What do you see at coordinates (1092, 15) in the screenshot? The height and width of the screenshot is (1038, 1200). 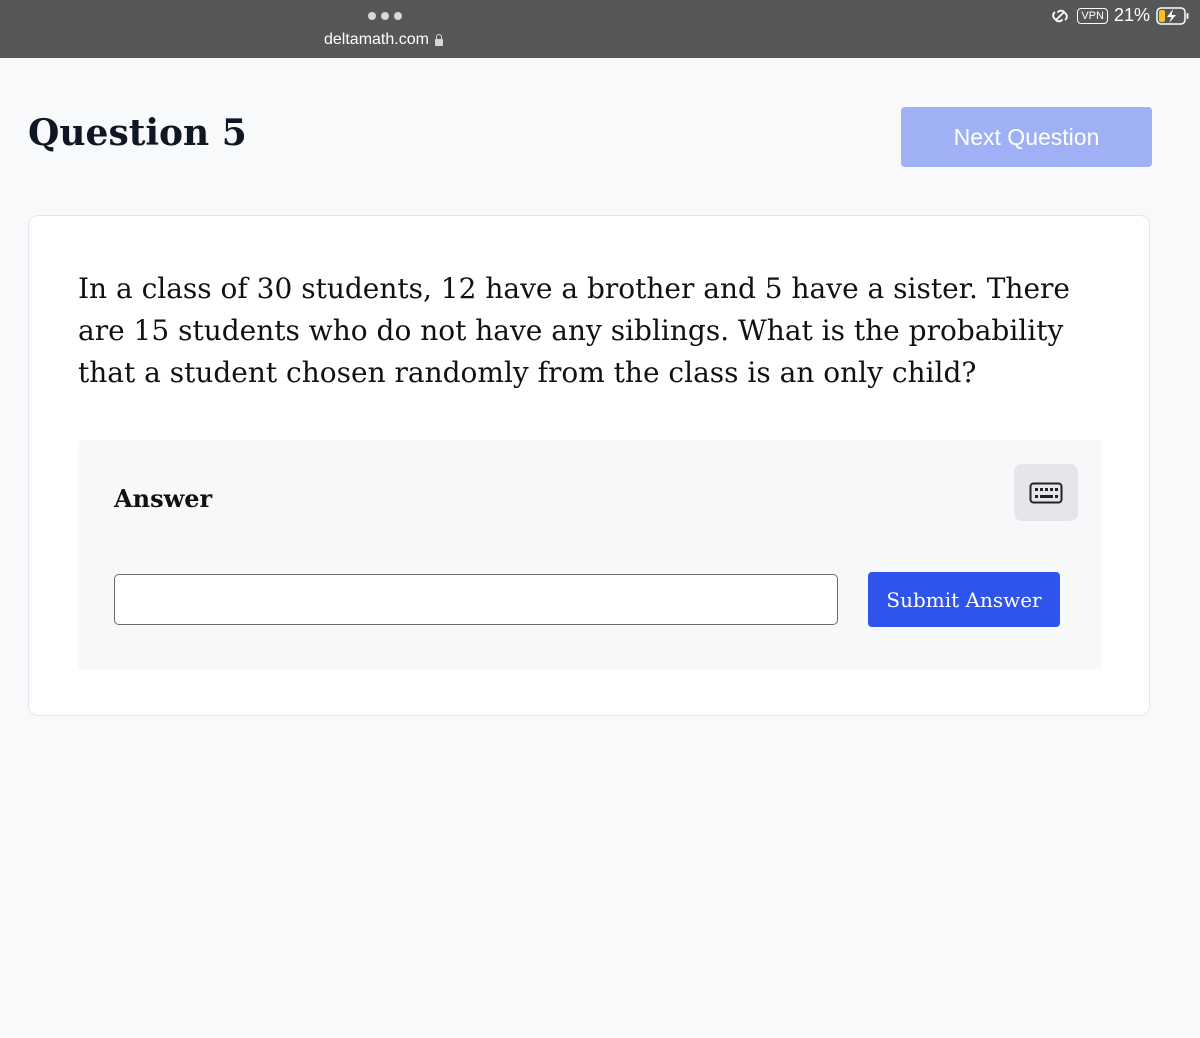 I see `vpn-badge: VPN` at bounding box center [1092, 15].